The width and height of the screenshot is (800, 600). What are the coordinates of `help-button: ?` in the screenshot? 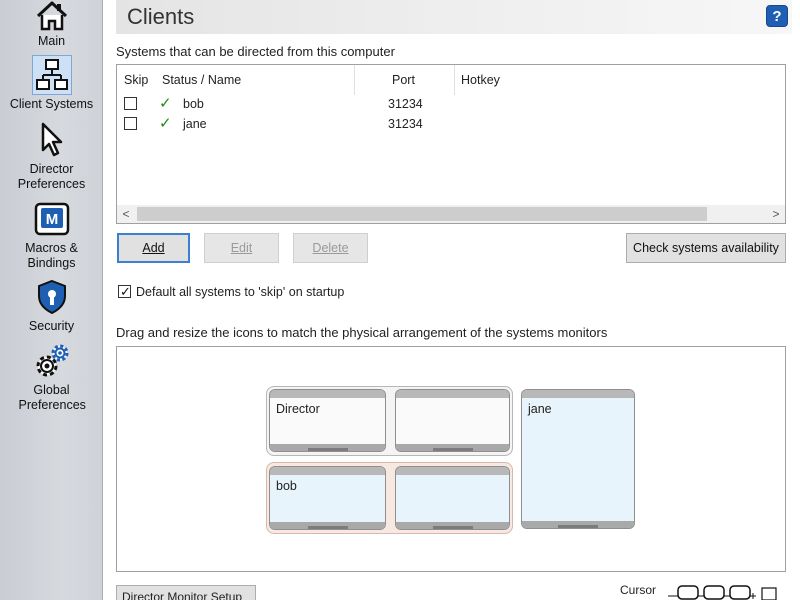 It's located at (777, 16).